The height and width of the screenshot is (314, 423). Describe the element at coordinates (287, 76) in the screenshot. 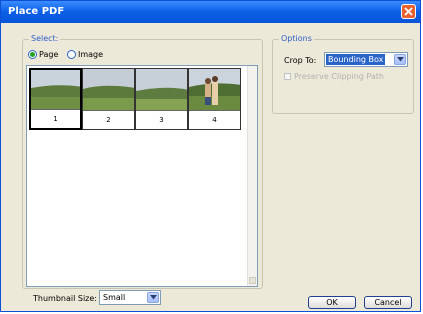

I see `checkbox-box` at that location.